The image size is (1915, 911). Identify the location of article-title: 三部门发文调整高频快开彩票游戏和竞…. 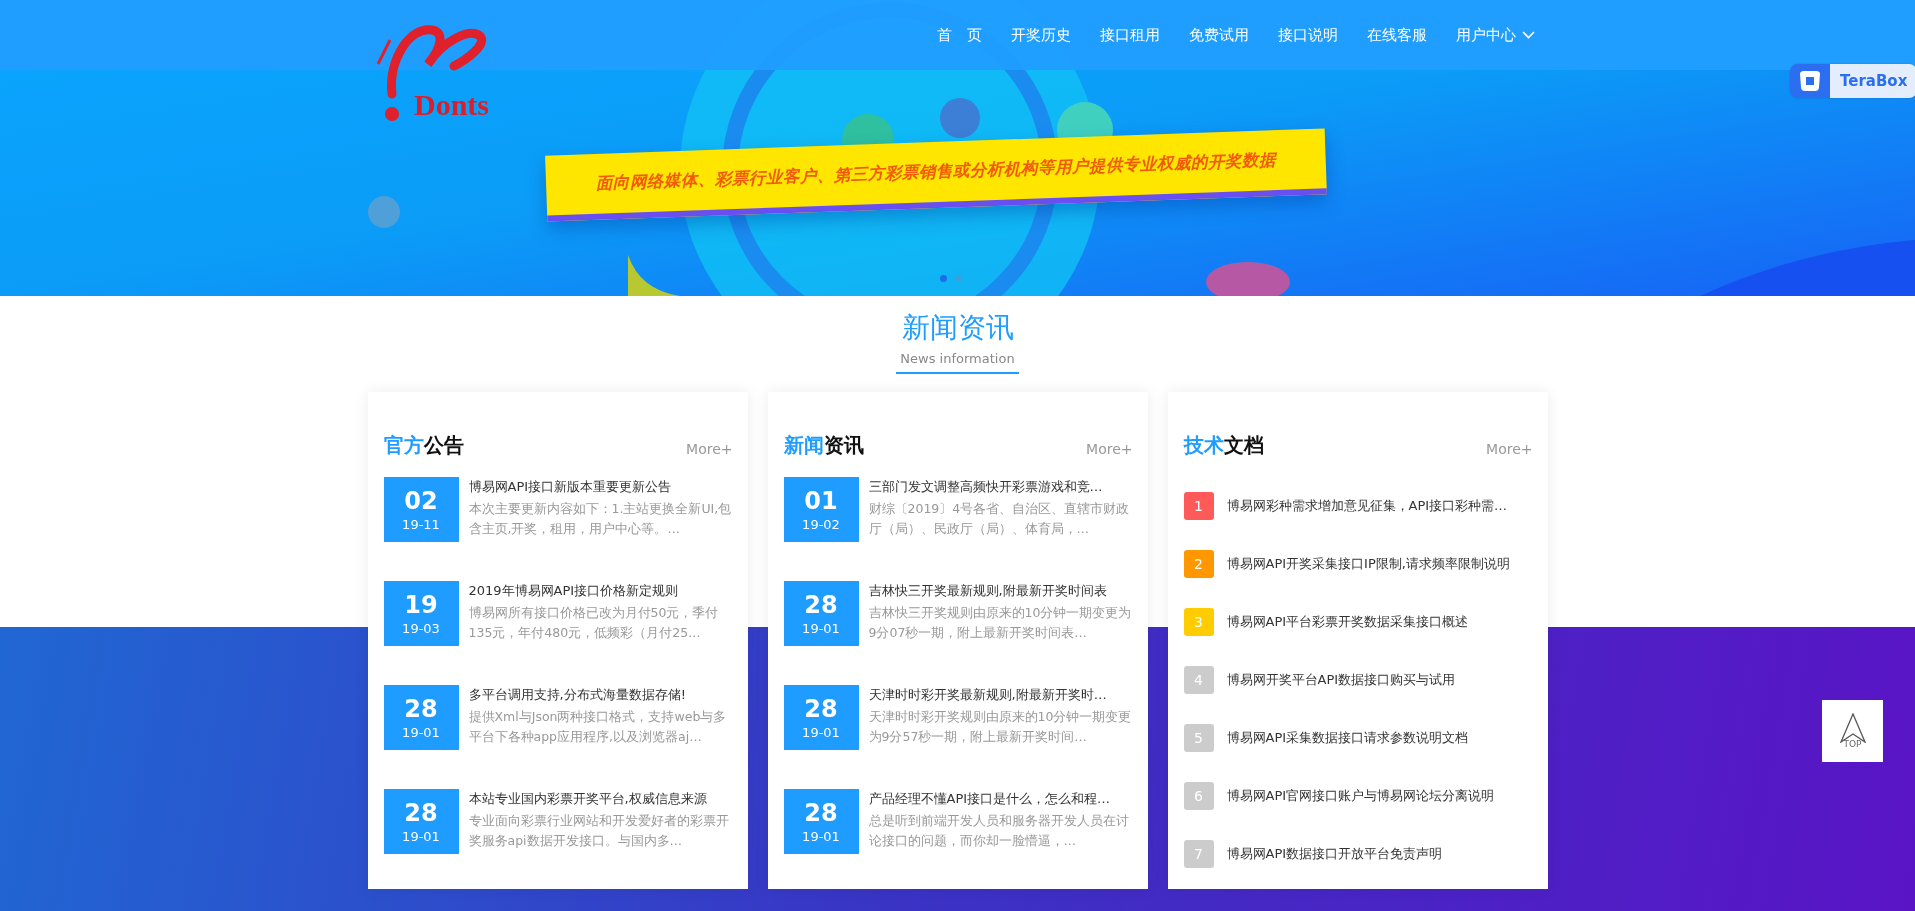
(1000, 487).